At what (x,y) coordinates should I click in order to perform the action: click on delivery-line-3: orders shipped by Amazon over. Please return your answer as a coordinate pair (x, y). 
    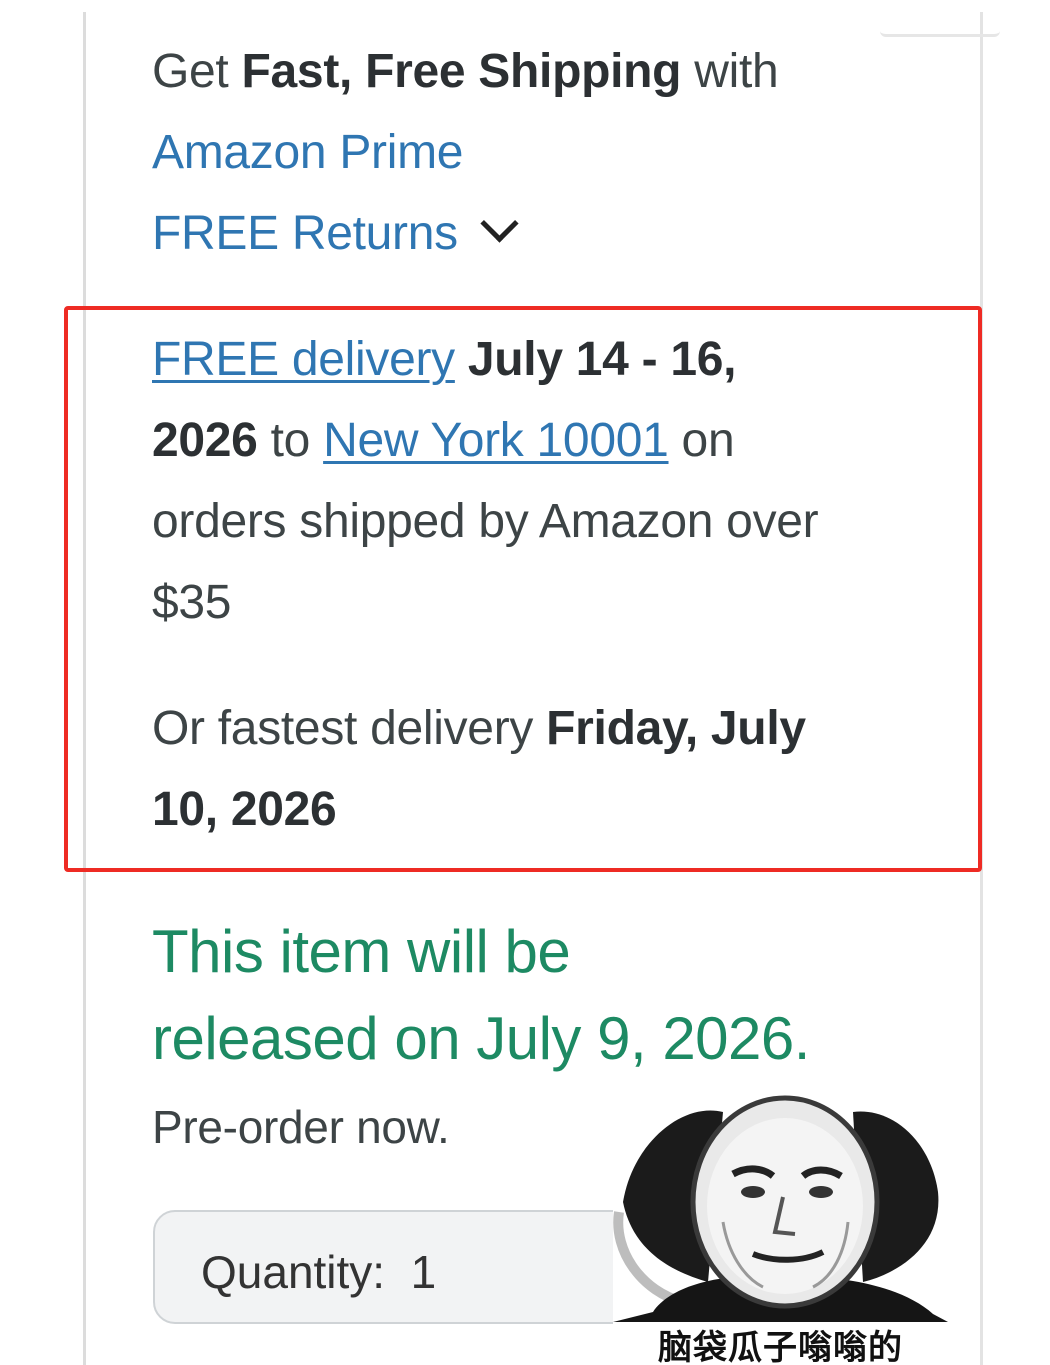
    Looking at the image, I should click on (485, 521).